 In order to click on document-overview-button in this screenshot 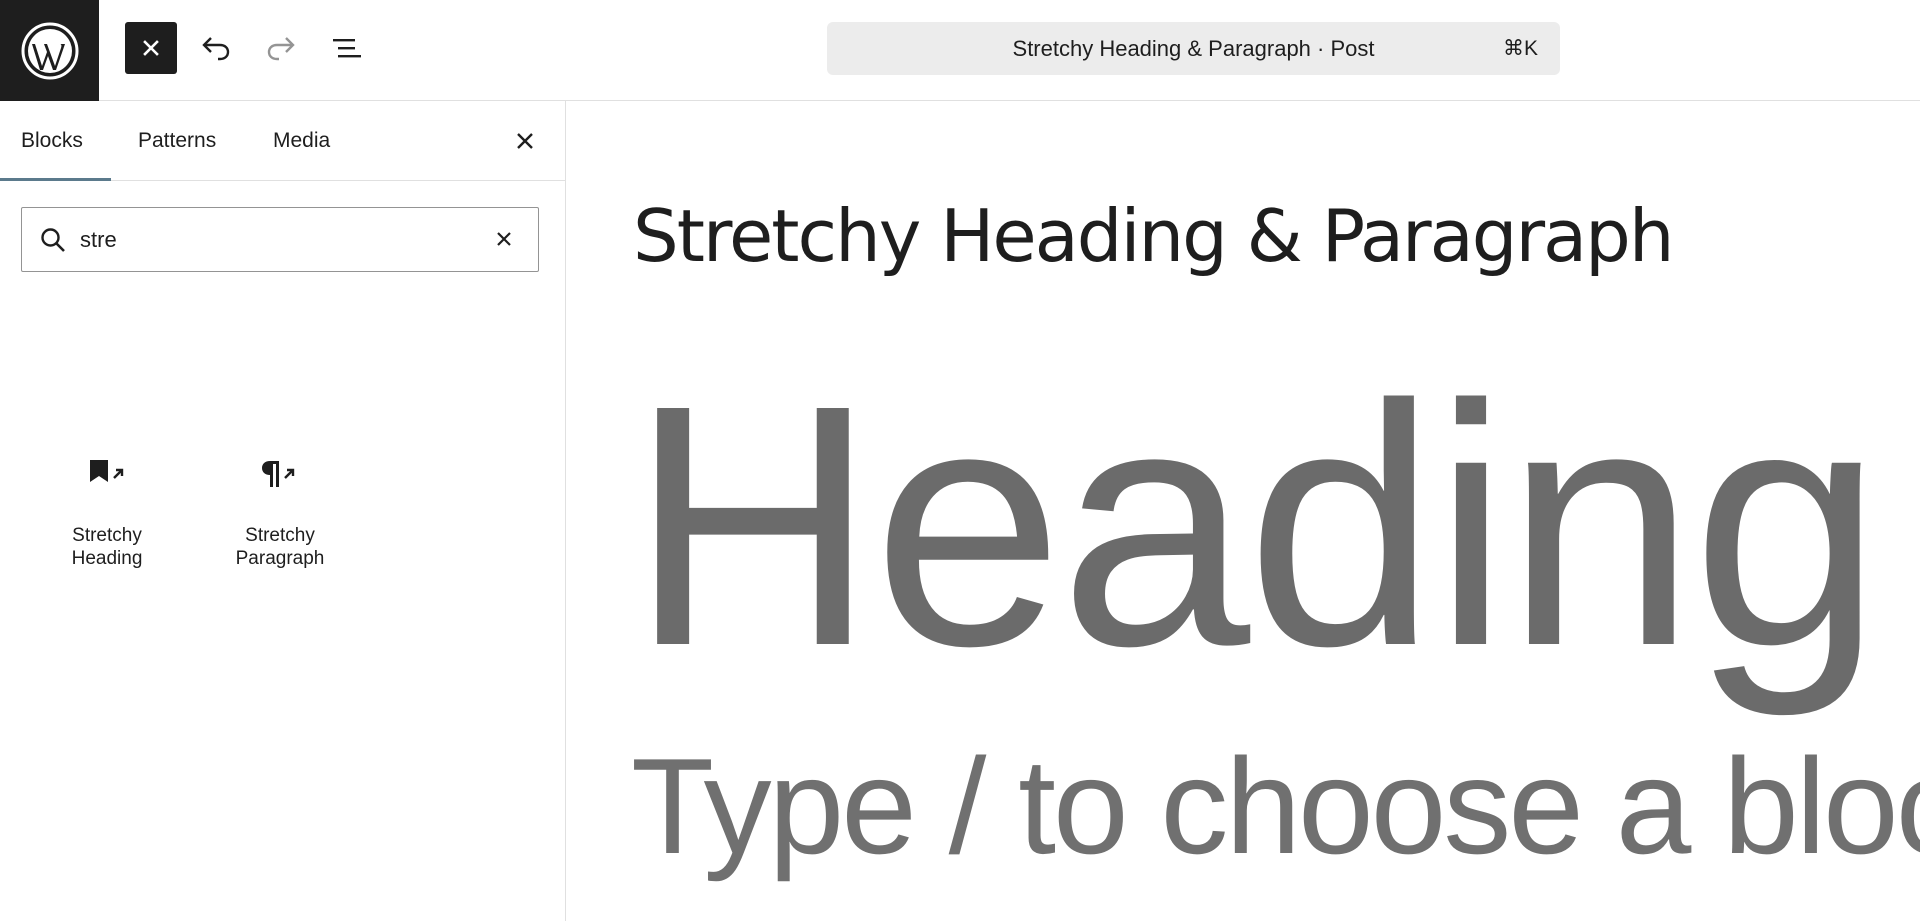, I will do `click(347, 48)`.